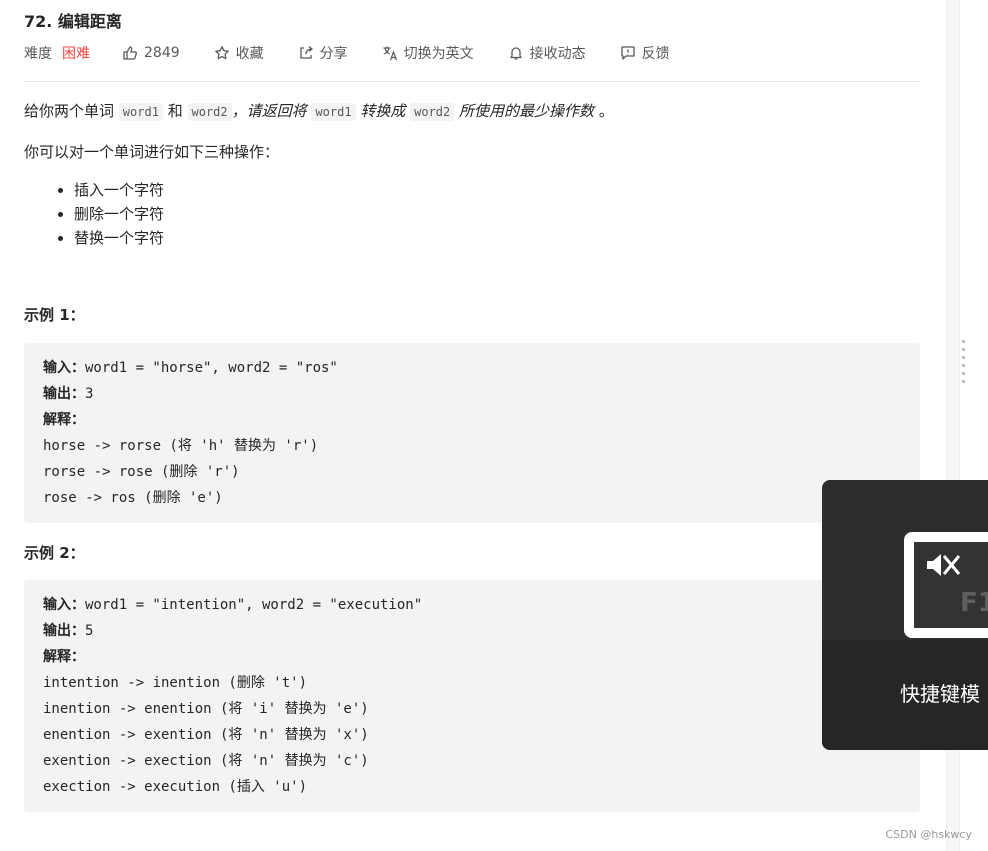  Describe the element at coordinates (141, 472) in the screenshot. I see `example-step: rorse -> rose (删除 'r')` at that location.